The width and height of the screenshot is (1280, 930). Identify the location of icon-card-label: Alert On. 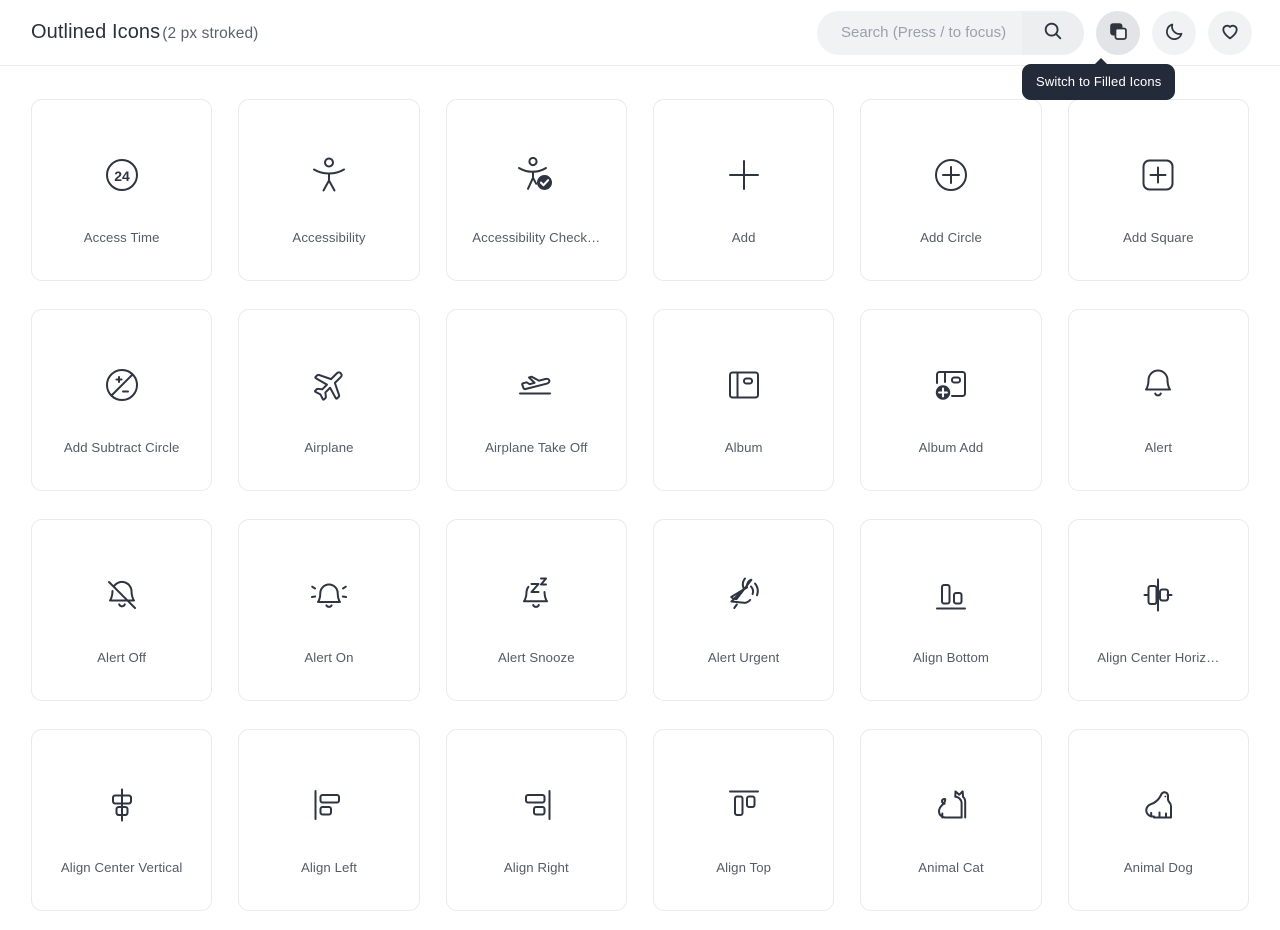
(329, 657).